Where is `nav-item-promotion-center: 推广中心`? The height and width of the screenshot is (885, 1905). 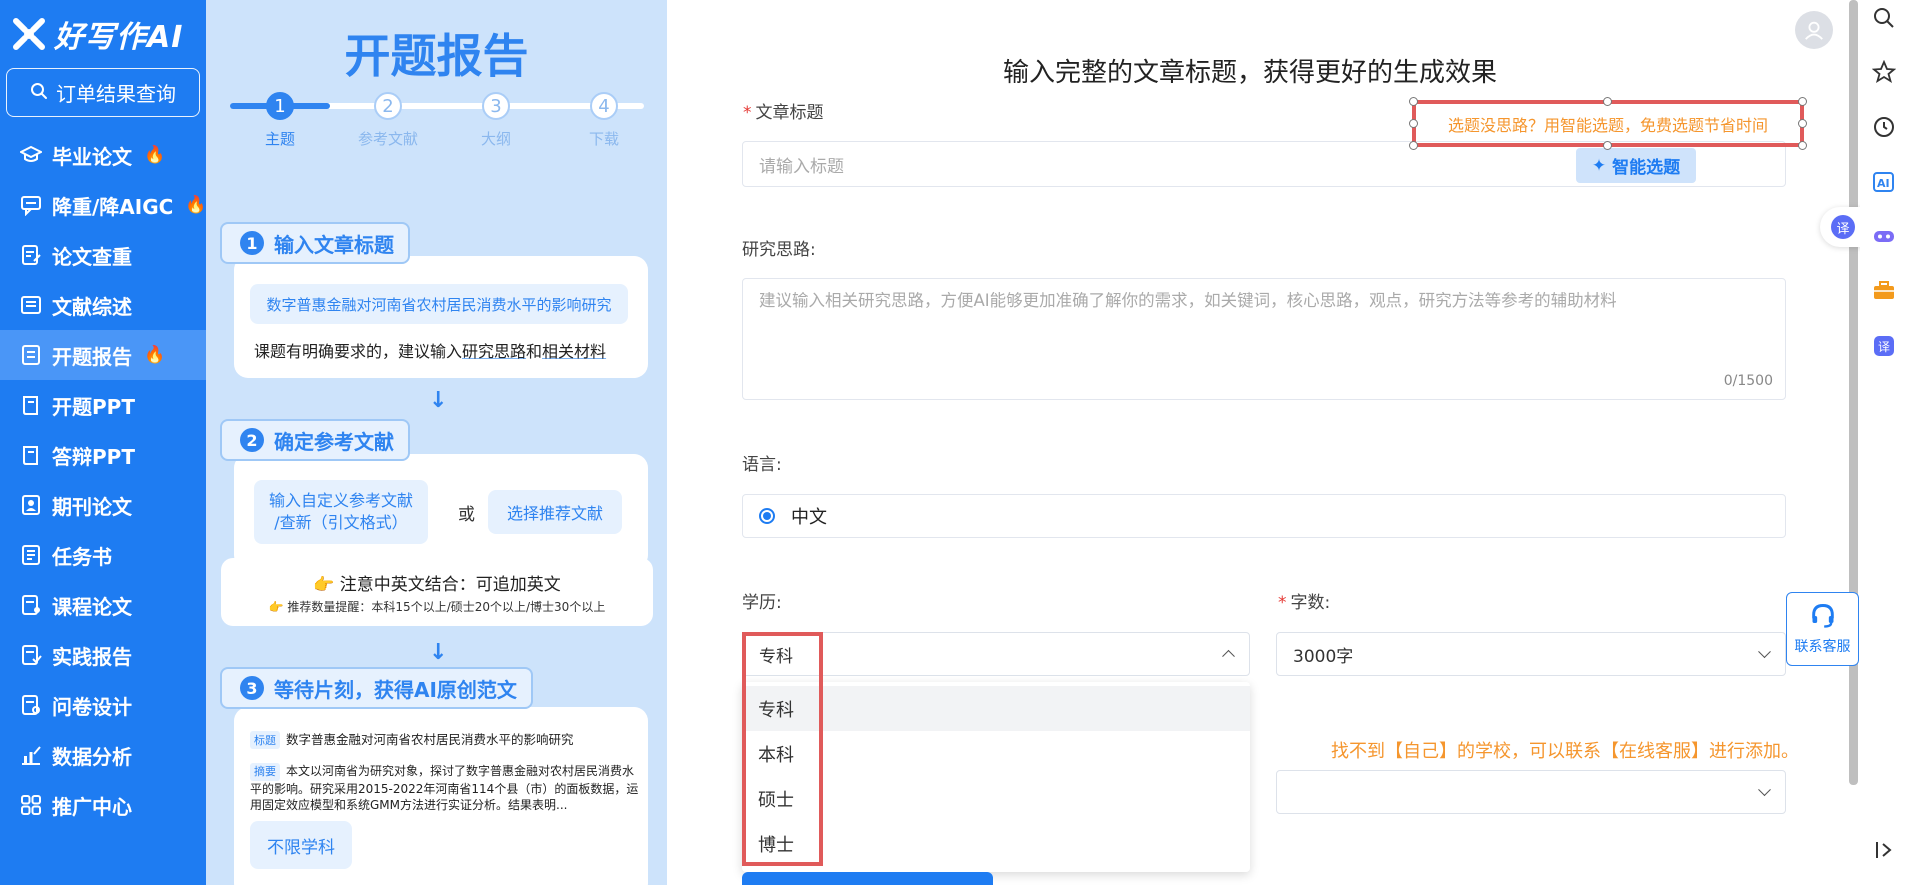 nav-item-promotion-center: 推广中心 is located at coordinates (103, 805).